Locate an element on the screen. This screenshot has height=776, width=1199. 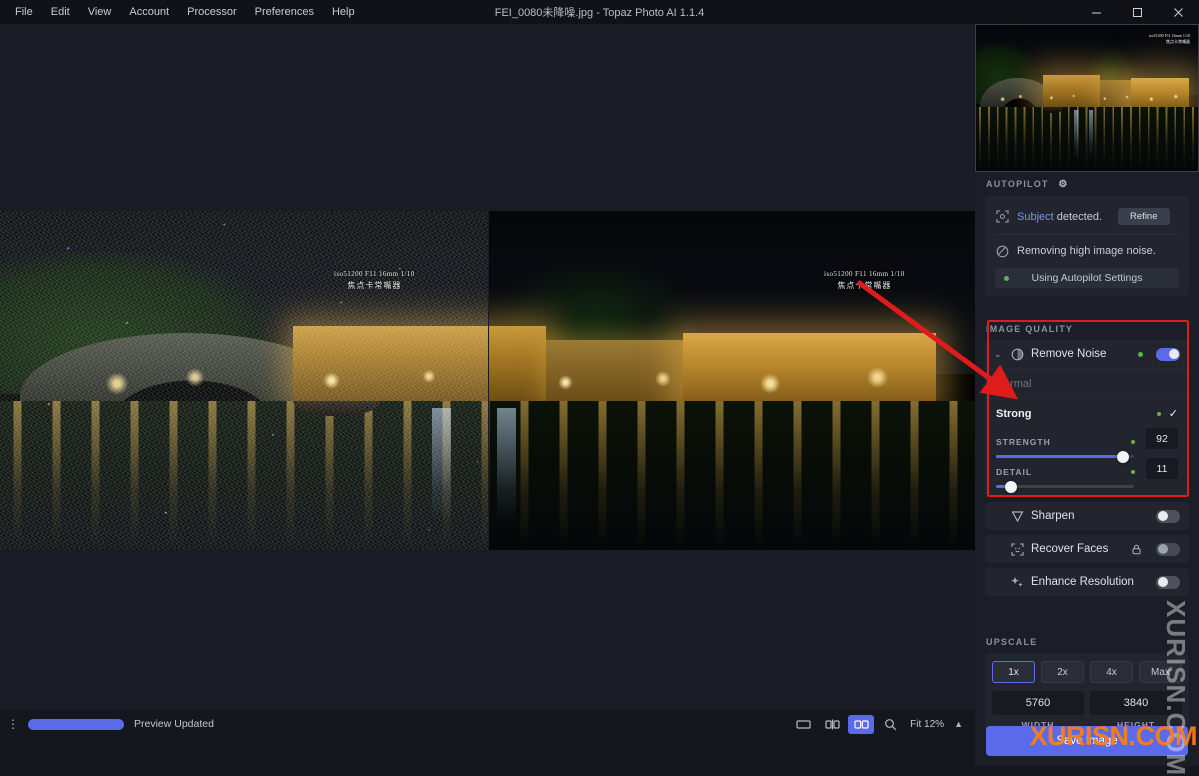
thumbnail-preview: iso51200 F11 16mm 1/10 焦点卡常嘴器 is located at coordinates (1087, 98).